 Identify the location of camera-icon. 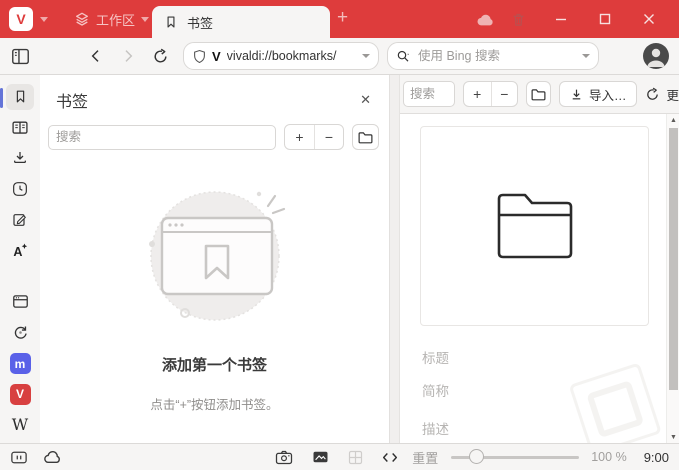
(284, 457).